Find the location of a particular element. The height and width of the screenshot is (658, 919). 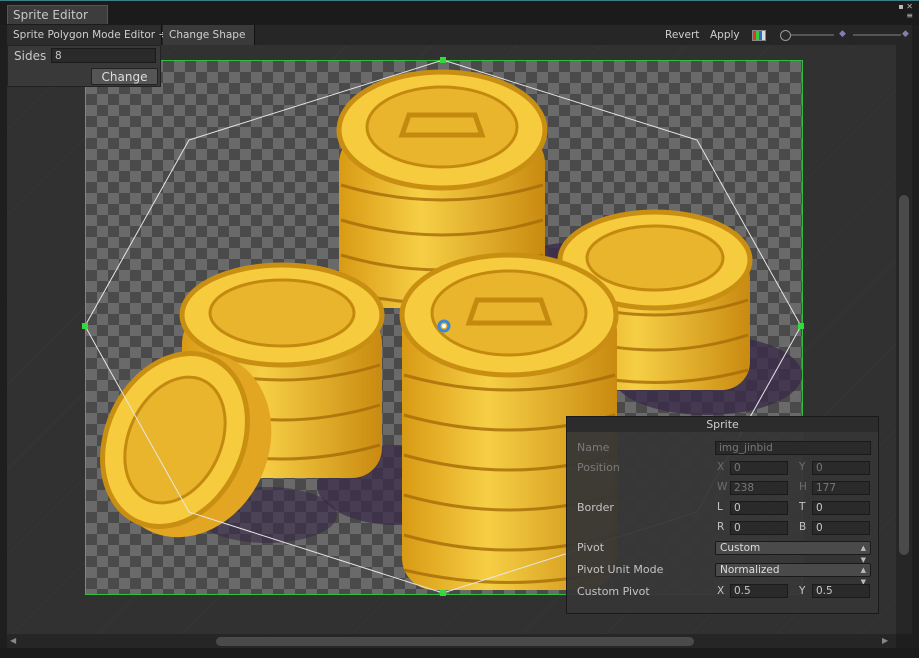

border-l-label: L is located at coordinates (720, 507).